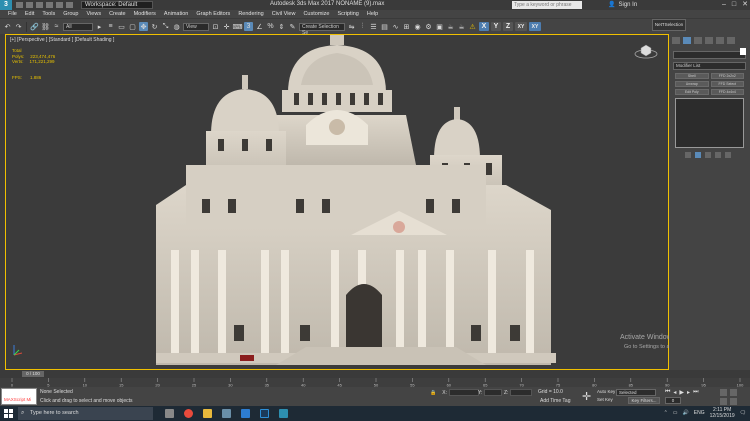 The height and width of the screenshot is (421, 750). What do you see at coordinates (316, 14) in the screenshot?
I see `menu-customize: Customize` at bounding box center [316, 14].